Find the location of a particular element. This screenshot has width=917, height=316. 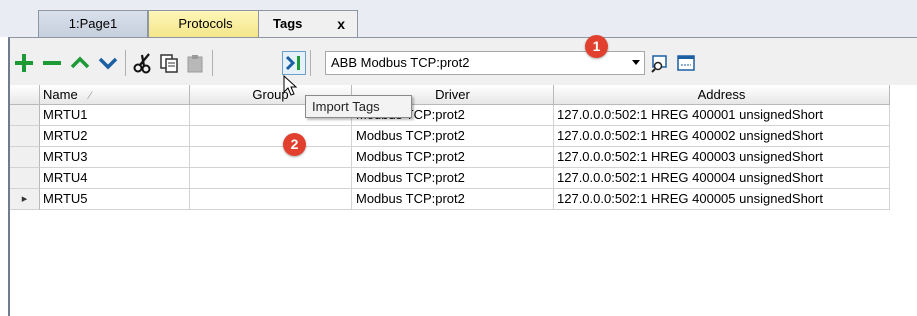

document-tab-strip: 1:Page1 Protocols Tags x is located at coordinates (458, 18).